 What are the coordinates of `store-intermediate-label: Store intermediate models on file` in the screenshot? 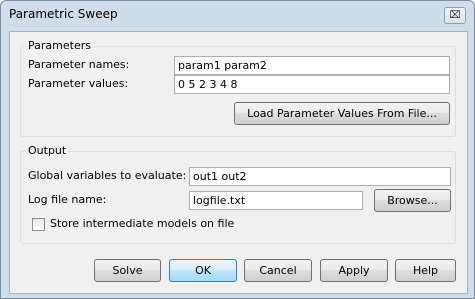 It's located at (142, 223).